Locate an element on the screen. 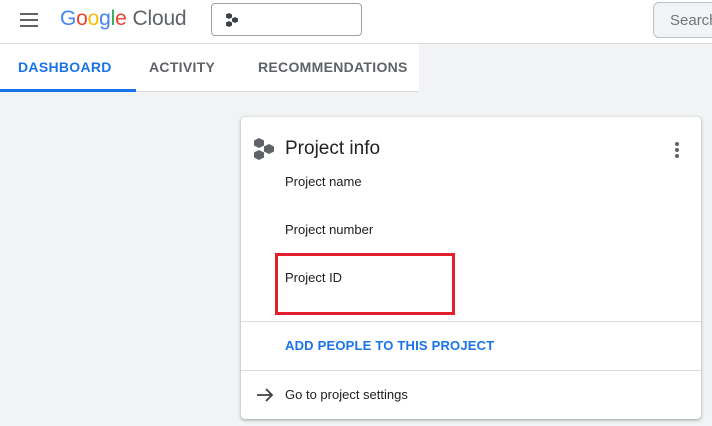  add-people-link: ADD PEOPLE TO THIS PROJECT is located at coordinates (389, 345).